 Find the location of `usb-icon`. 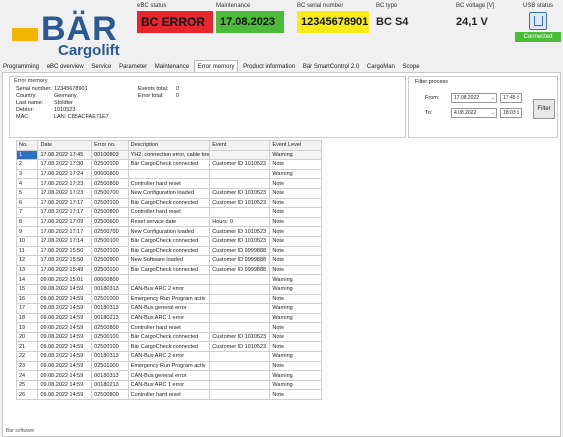

usb-icon is located at coordinates (538, 21).